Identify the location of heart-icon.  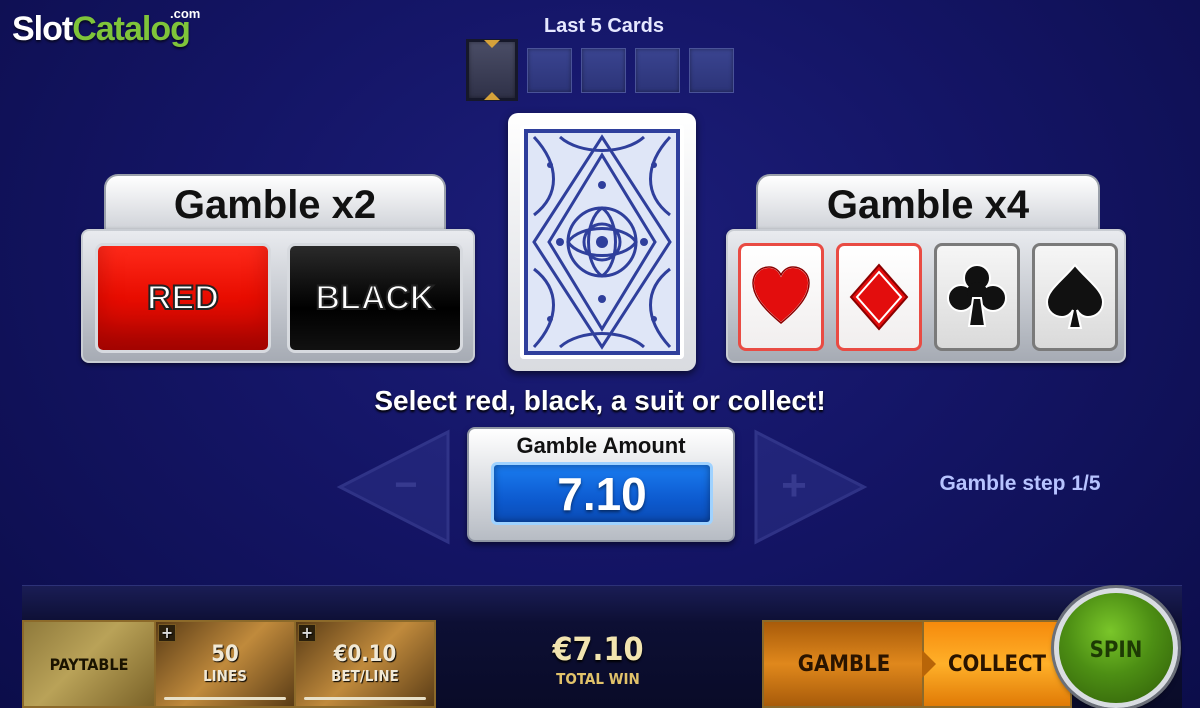
(781, 295).